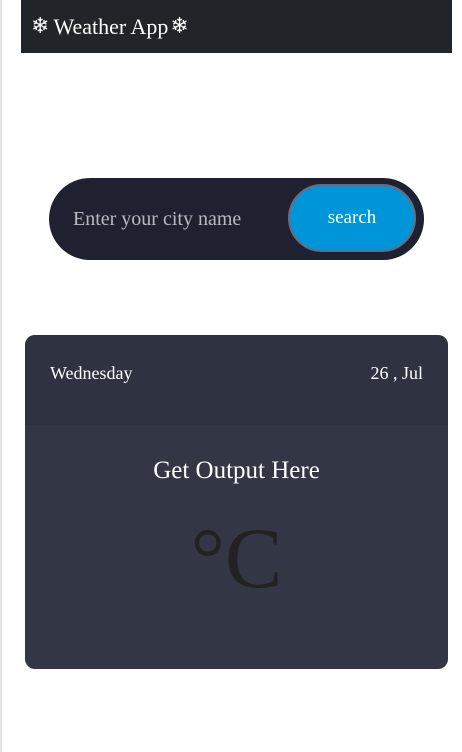  I want to click on navbar: ❄ Weather App ❄, so click(236, 26).